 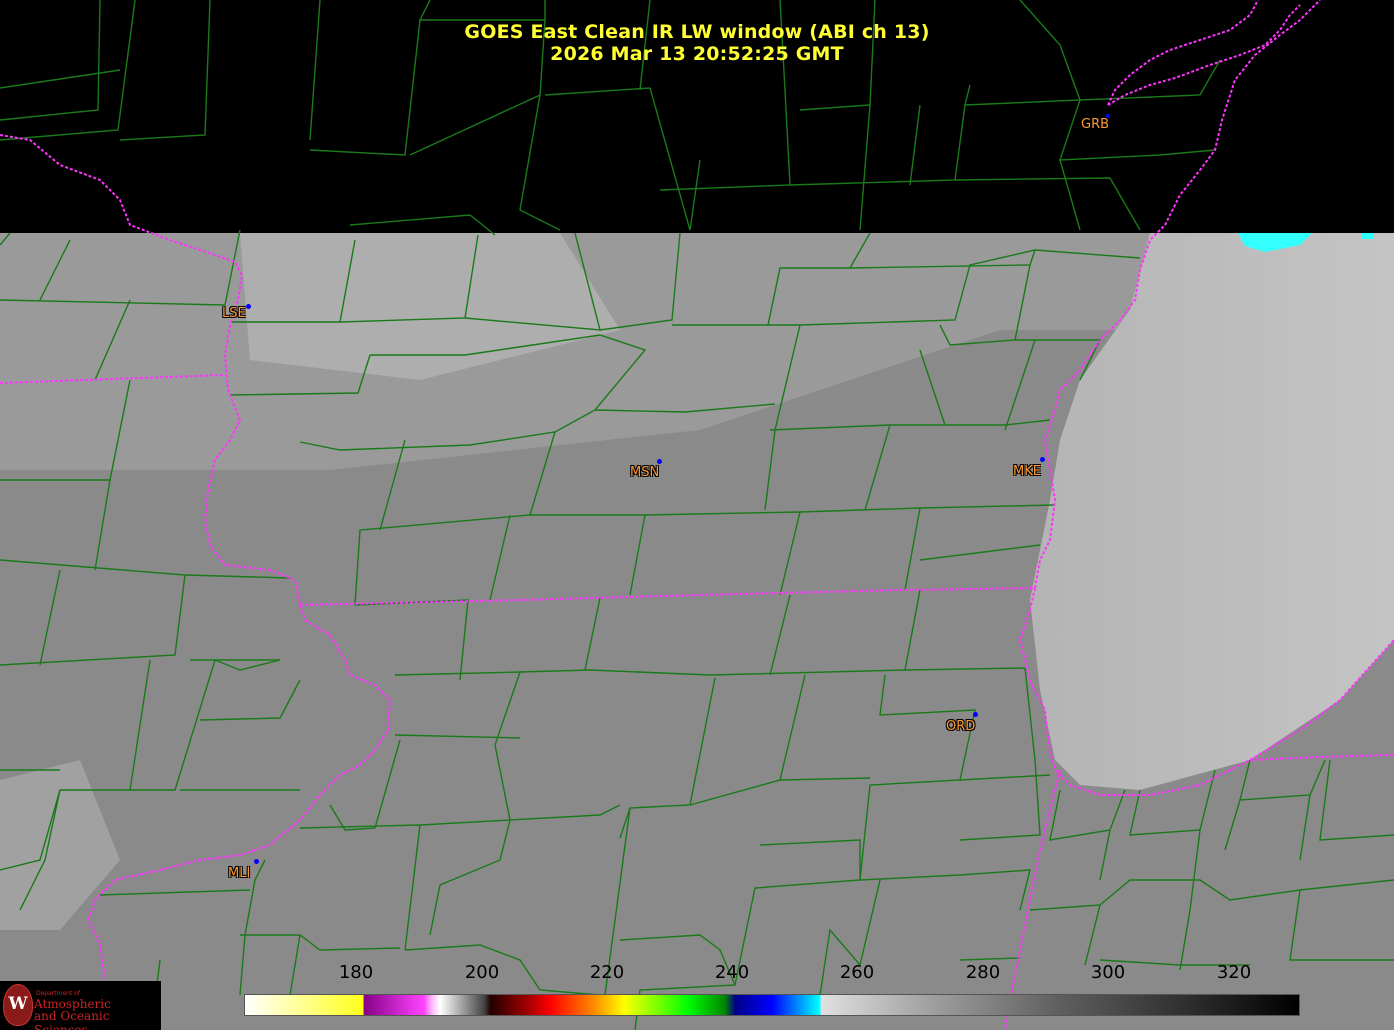 What do you see at coordinates (1042, 459) in the screenshot?
I see `station-marker-mke` at bounding box center [1042, 459].